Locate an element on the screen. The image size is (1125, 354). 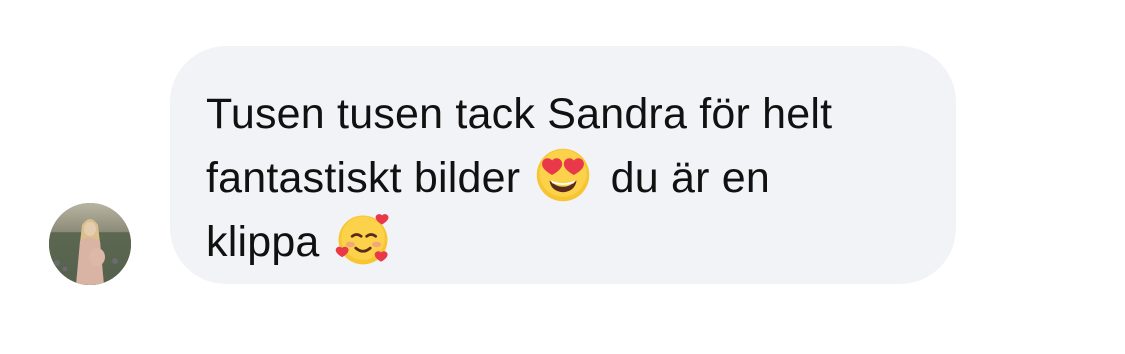
smiling-face-with-hearts-emoji-icon is located at coordinates (363, 239).